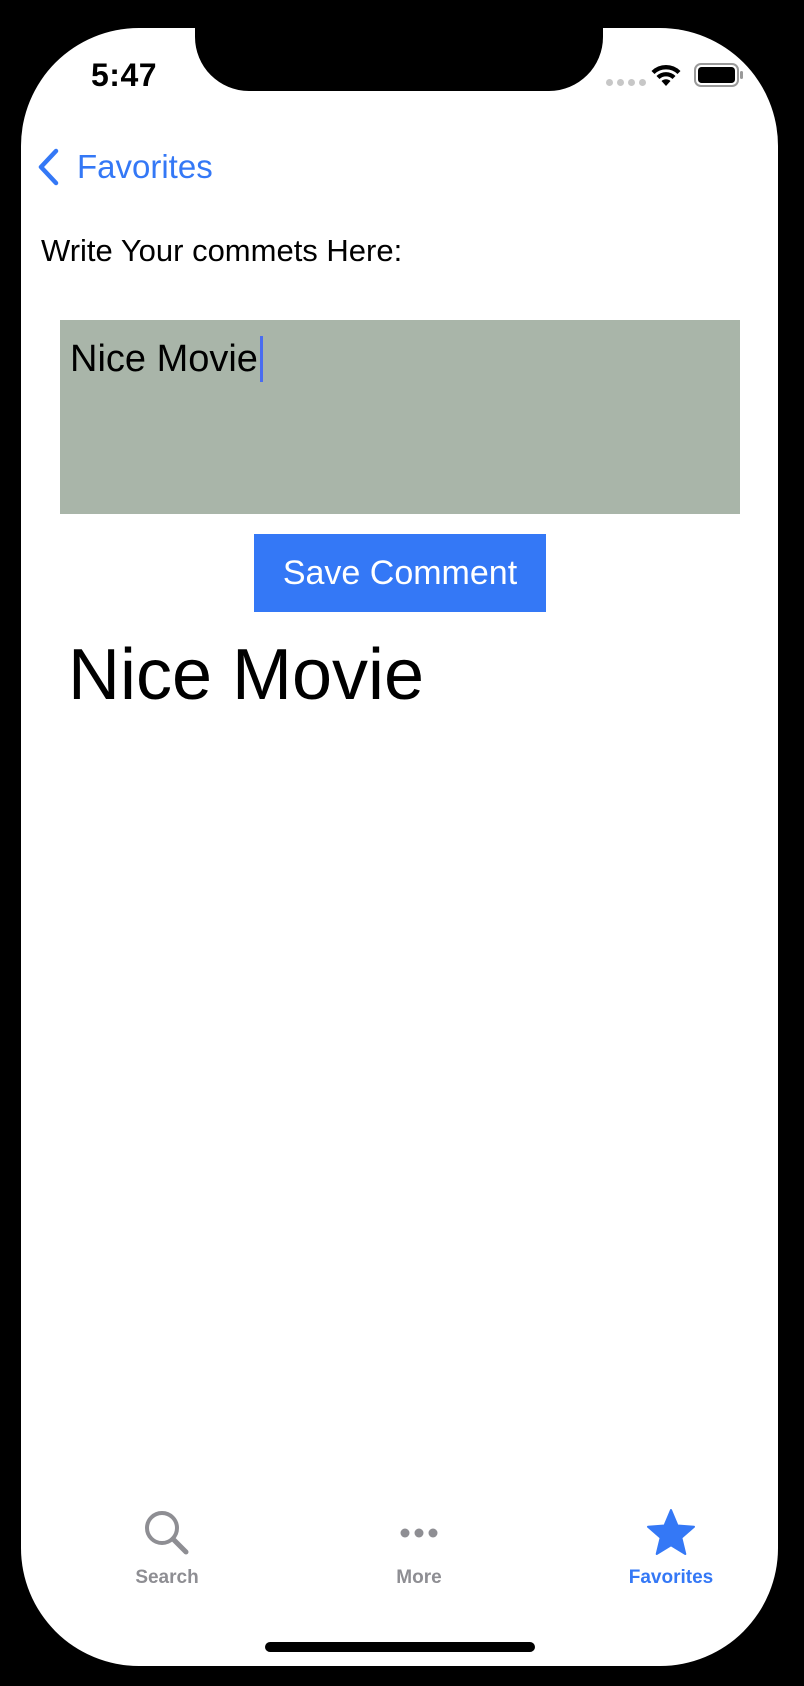 This screenshot has width=804, height=1686. I want to click on comment-textarea: Nice Movie, so click(400, 417).